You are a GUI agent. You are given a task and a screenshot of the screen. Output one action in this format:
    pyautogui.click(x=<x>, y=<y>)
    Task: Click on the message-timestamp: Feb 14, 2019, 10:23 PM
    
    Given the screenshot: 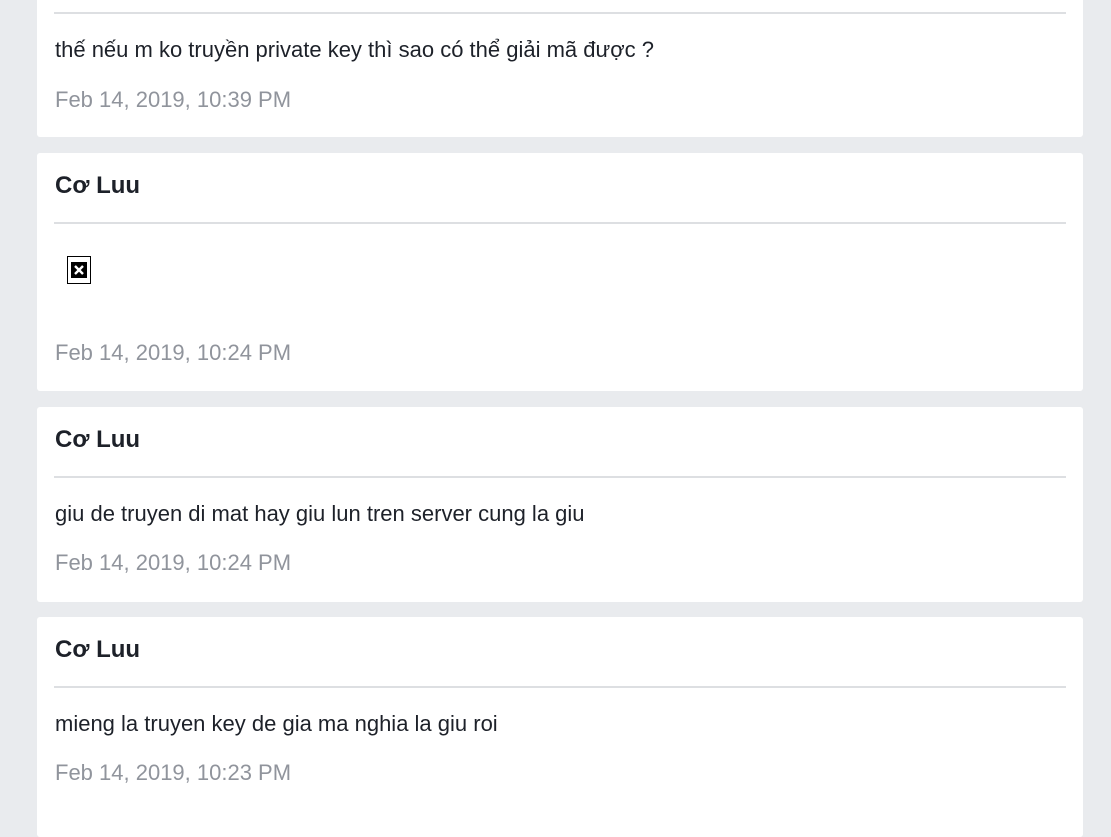 What is the action you would take?
    pyautogui.click(x=173, y=772)
    